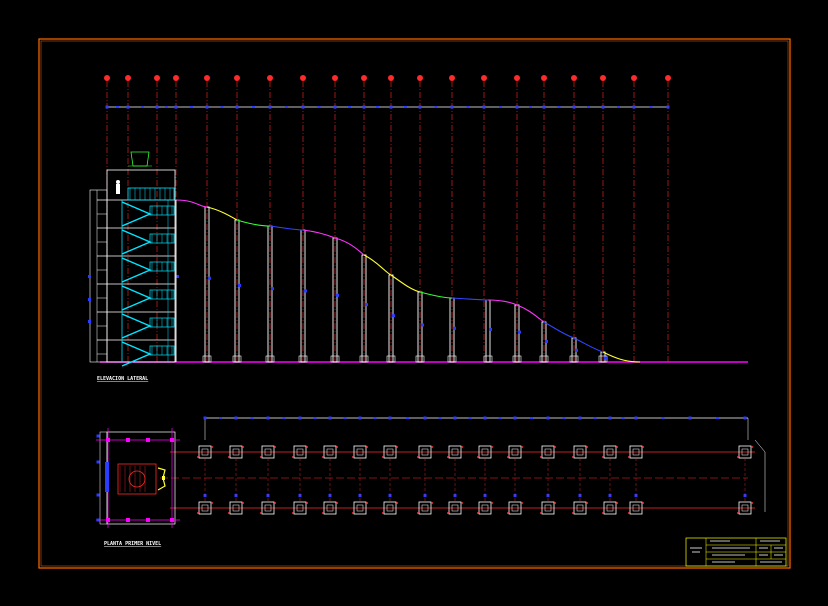 Image resolution: width=828 pixels, height=606 pixels. Describe the element at coordinates (118, 182) in the screenshot. I see `person-head` at that location.